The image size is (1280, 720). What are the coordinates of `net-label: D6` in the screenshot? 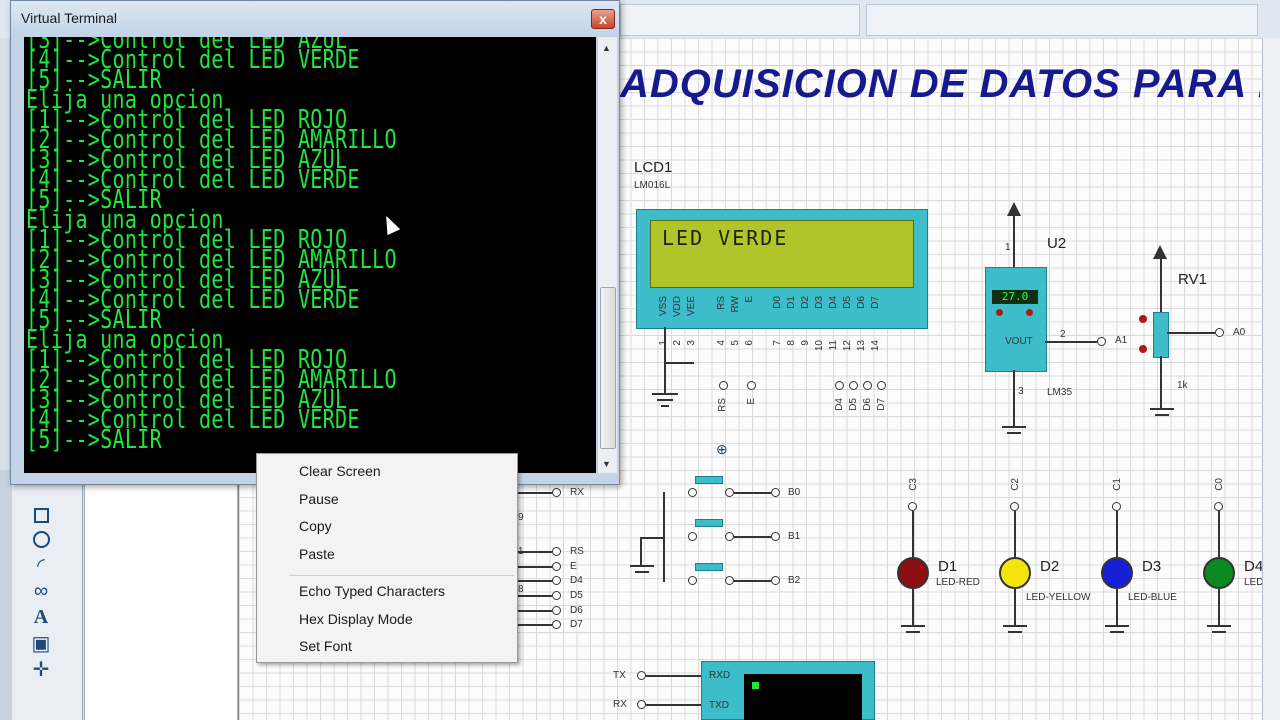 It's located at (576, 610).